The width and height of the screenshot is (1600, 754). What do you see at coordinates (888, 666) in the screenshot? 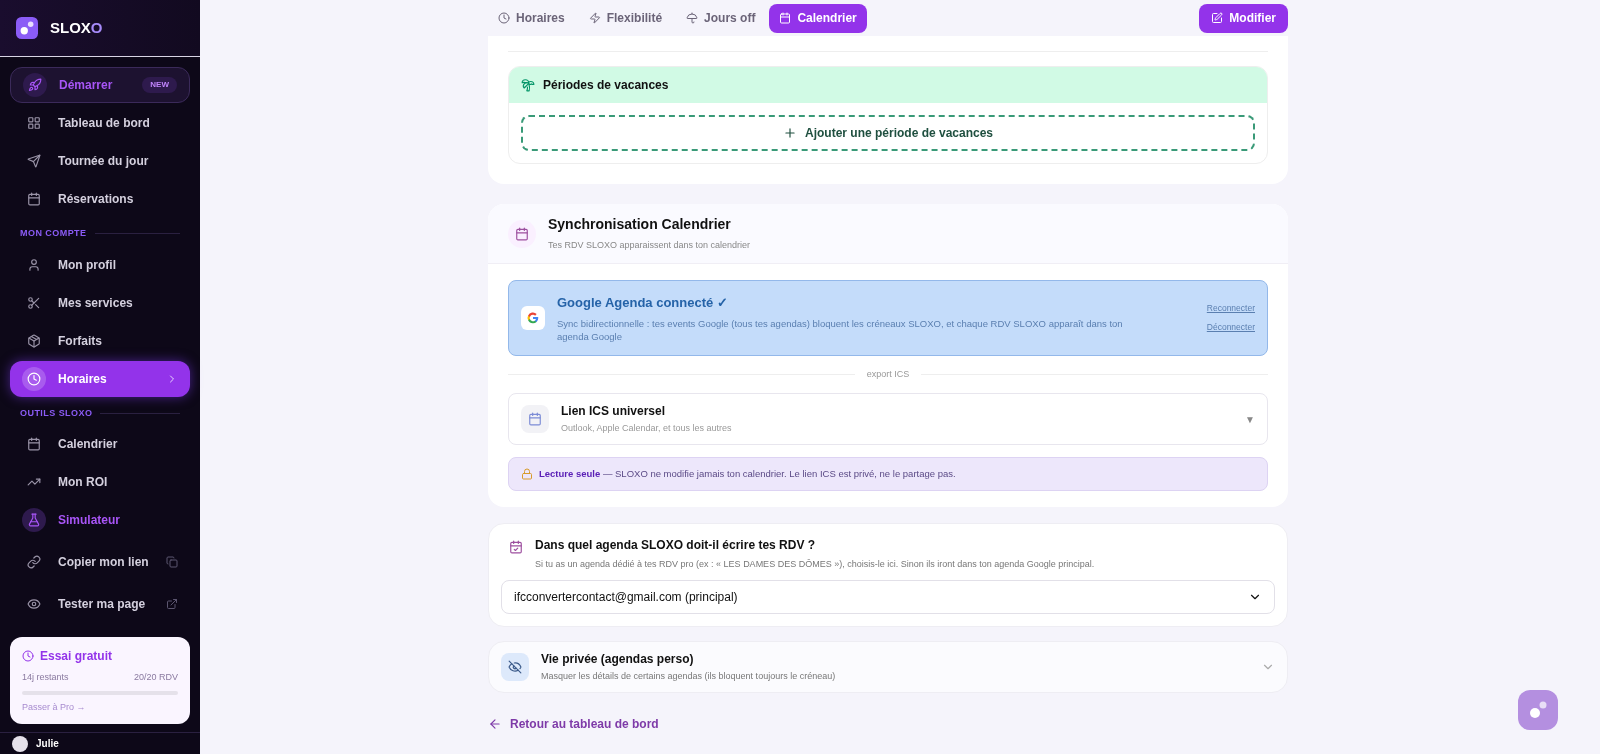
I see `privacy-row: Vie privée (agendas perso) Masquer les détails de certains agendas (ils bloquent toujours le créneau)` at bounding box center [888, 666].